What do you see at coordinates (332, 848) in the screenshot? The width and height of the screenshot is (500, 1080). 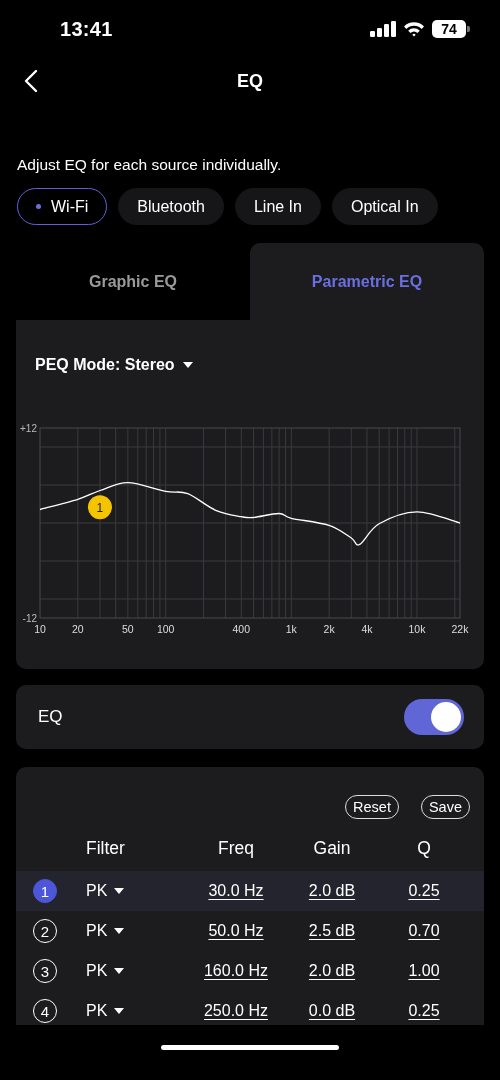 I see `column-header: Gain` at bounding box center [332, 848].